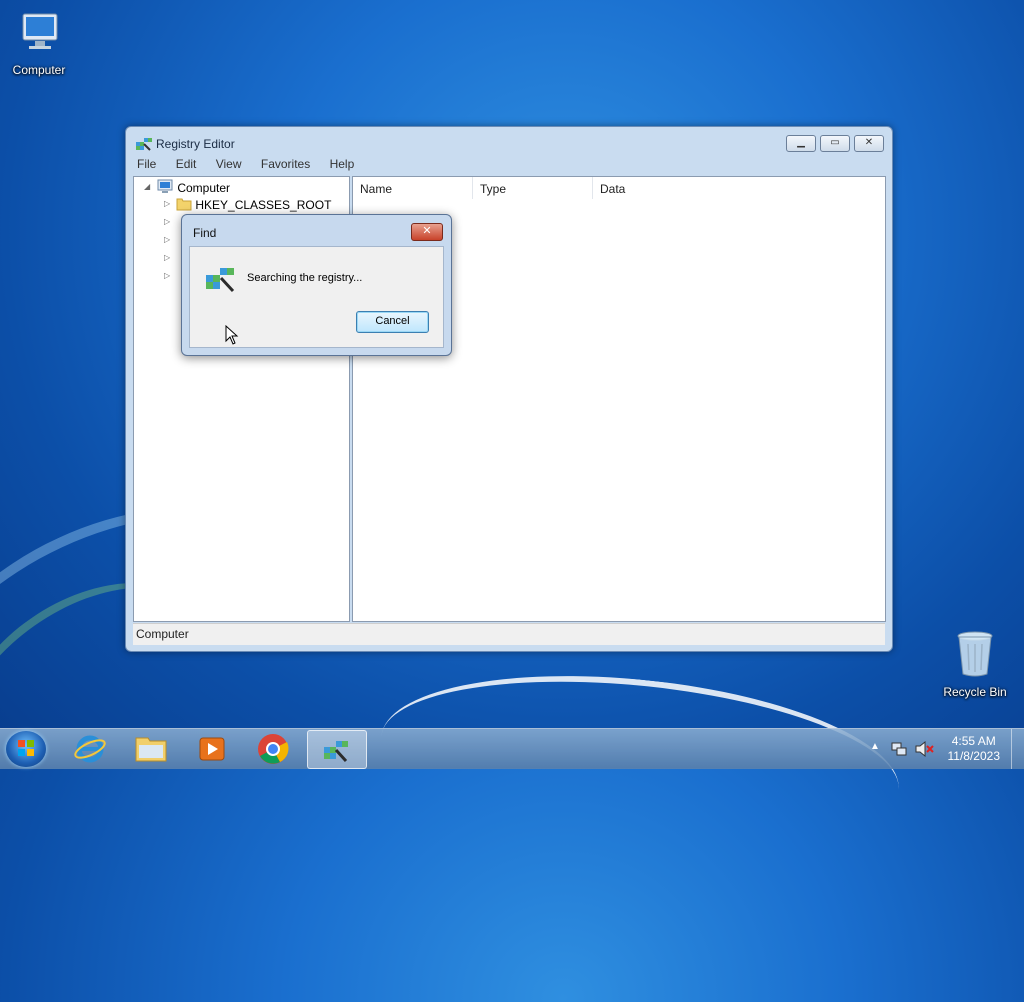  What do you see at coordinates (205, 233) in the screenshot?
I see `find-dialog-title: Find` at bounding box center [205, 233].